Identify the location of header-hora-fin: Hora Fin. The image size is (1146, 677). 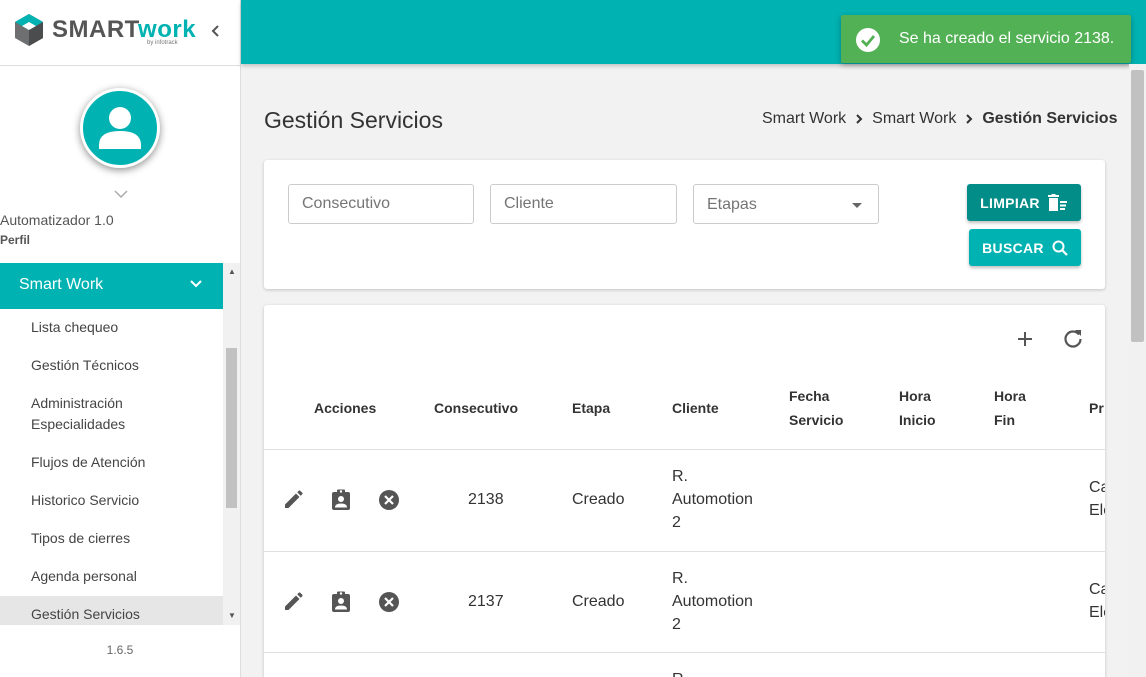
(1010, 408).